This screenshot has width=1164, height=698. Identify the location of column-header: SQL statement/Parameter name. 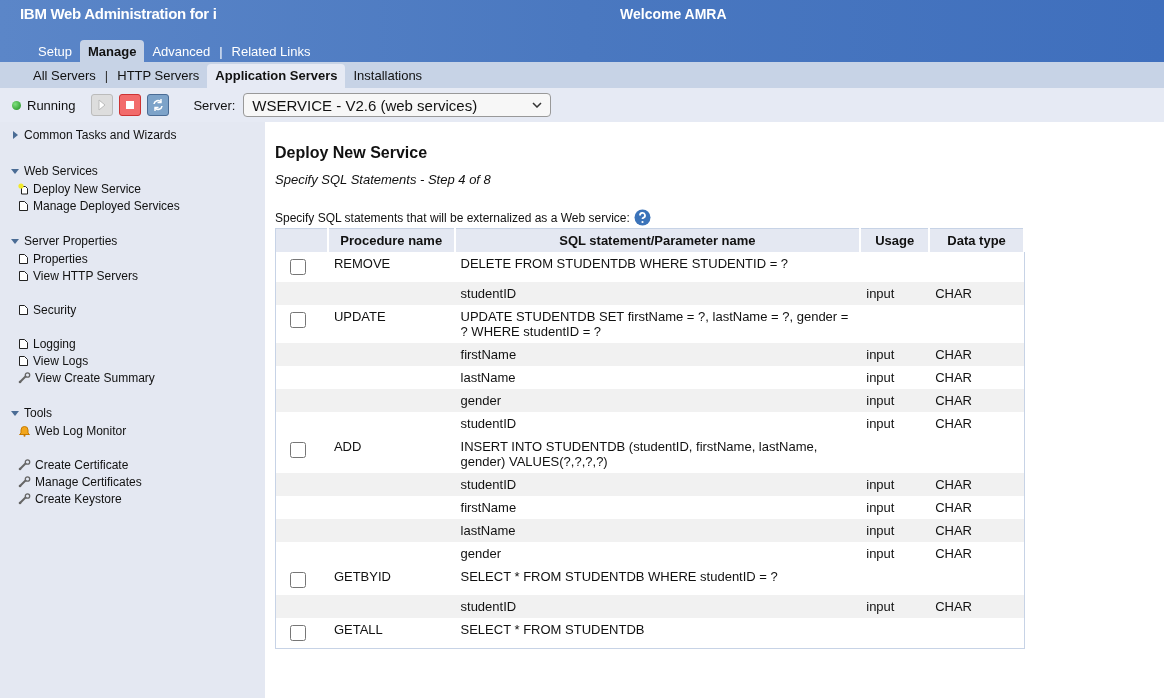
(657, 240).